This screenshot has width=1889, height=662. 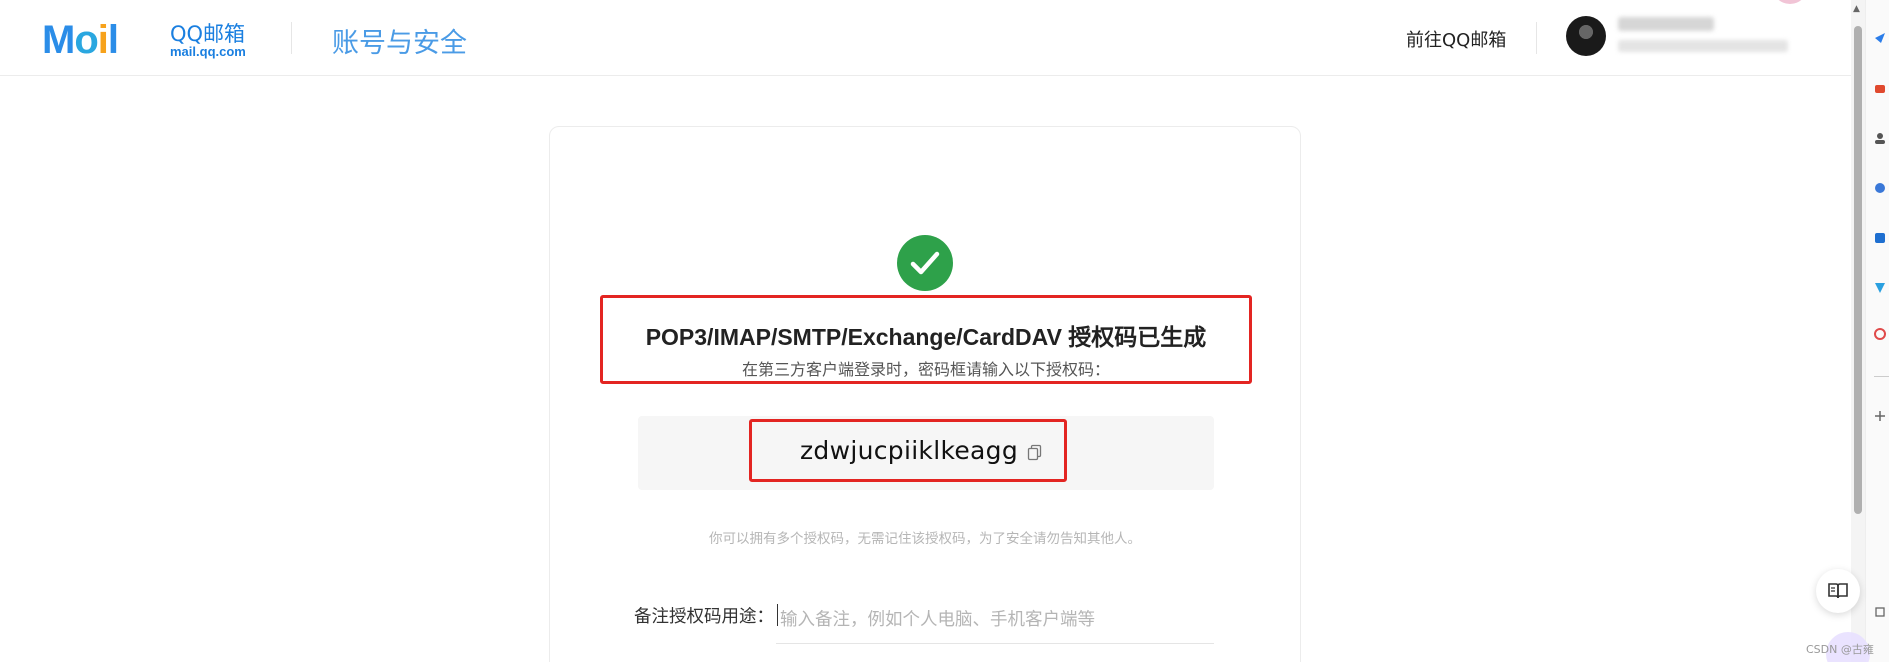 What do you see at coordinates (704, 617) in the screenshot?
I see `remark-label: 备注授权码用途：` at bounding box center [704, 617].